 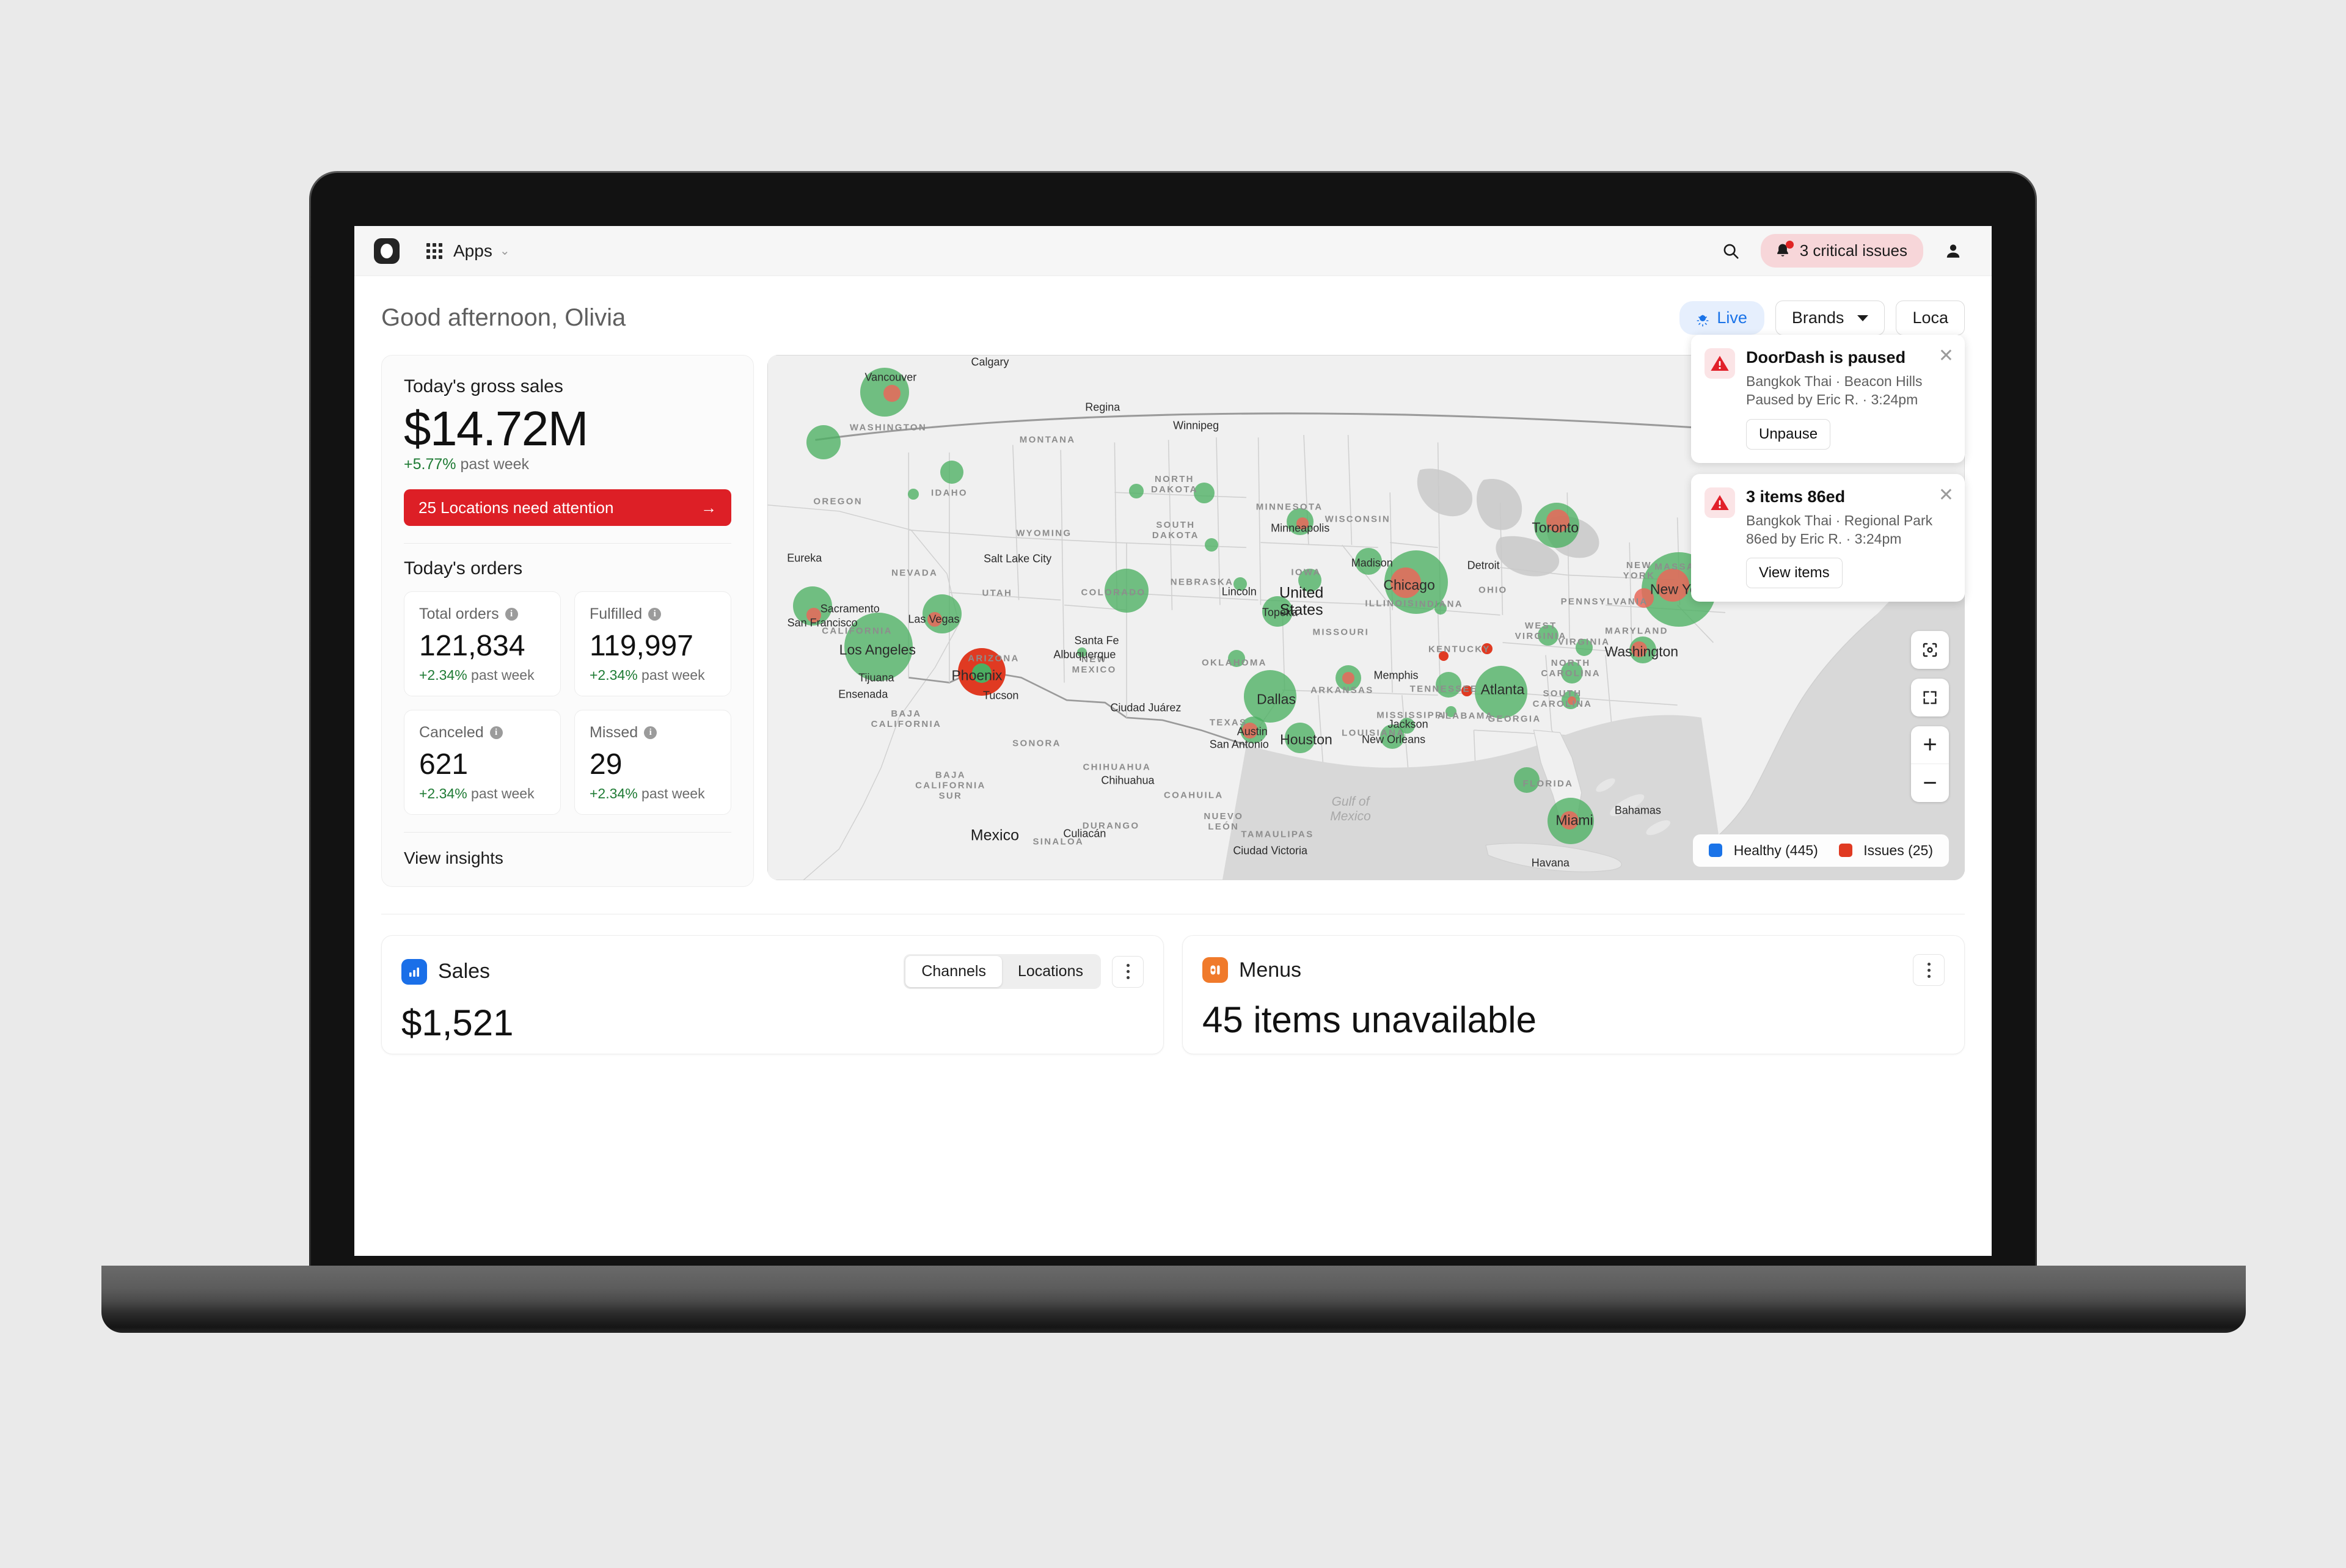 I want to click on zoom-out-button: −, so click(x=1930, y=783).